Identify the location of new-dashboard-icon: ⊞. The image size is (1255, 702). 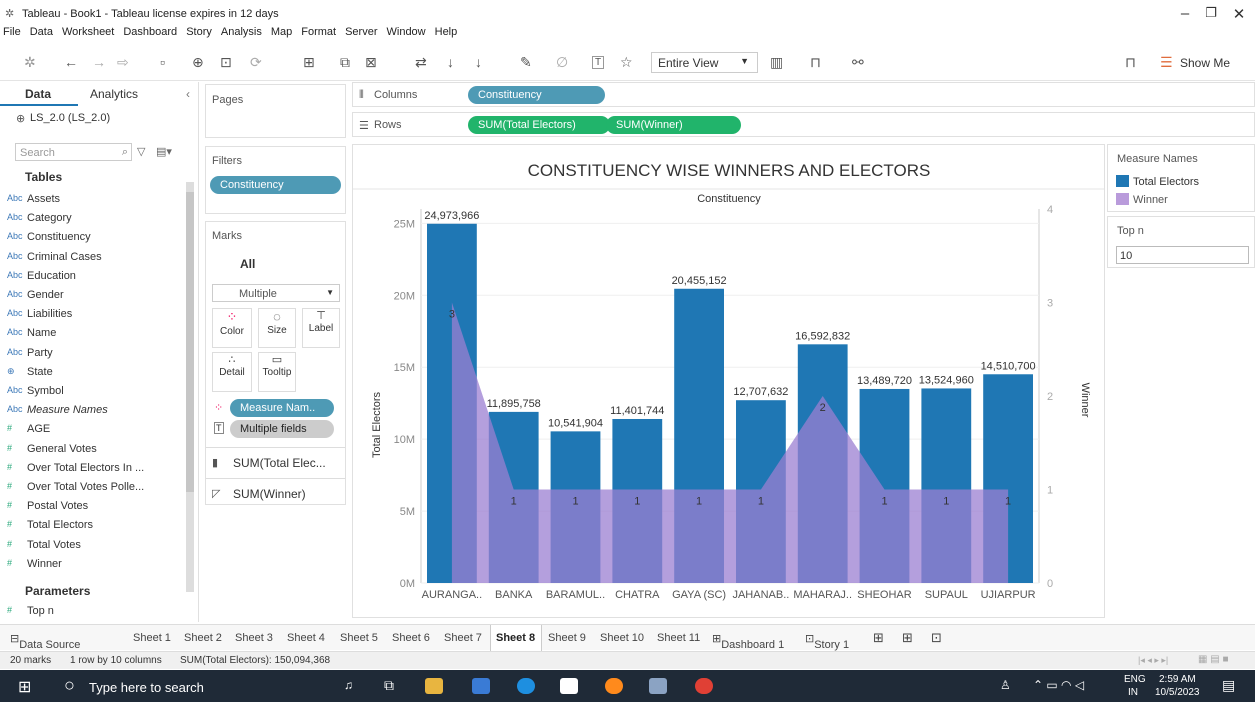
(907, 638).